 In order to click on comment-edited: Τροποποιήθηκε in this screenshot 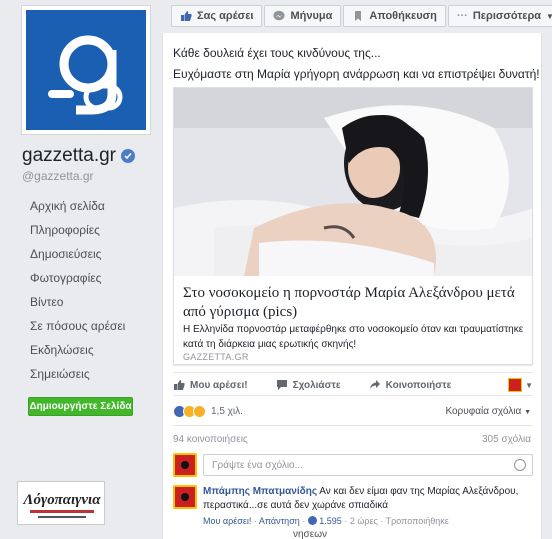, I will do `click(417, 521)`.